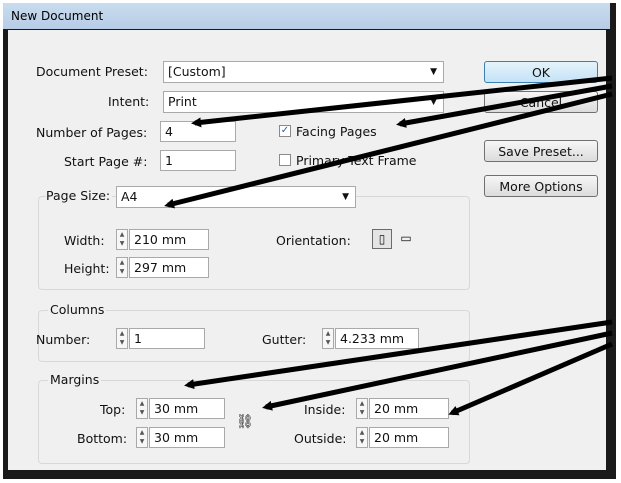  Describe the element at coordinates (437, 370) in the screenshot. I see `arrow-to-link-icon` at that location.